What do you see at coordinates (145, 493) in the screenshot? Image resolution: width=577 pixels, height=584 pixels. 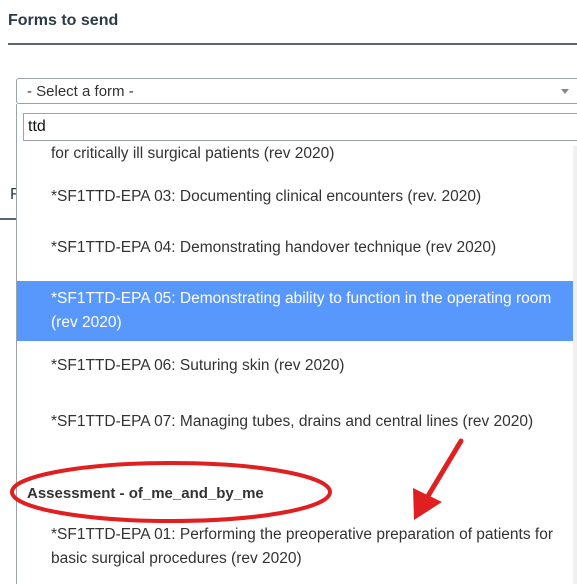 I see `optgroup-label: Assessment - of_me_and_by_me` at bounding box center [145, 493].